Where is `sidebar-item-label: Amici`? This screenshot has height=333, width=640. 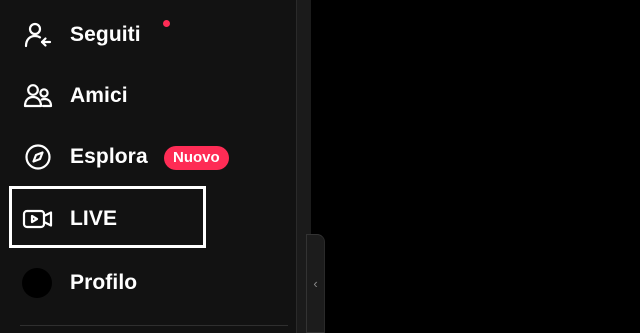 sidebar-item-label: Amici is located at coordinates (99, 95).